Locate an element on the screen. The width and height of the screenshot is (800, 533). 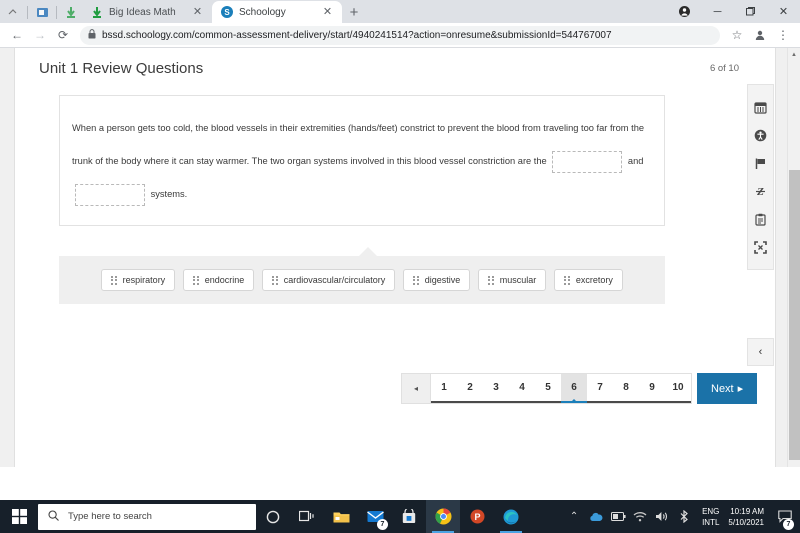
flag-icon is located at coordinates (760, 163).